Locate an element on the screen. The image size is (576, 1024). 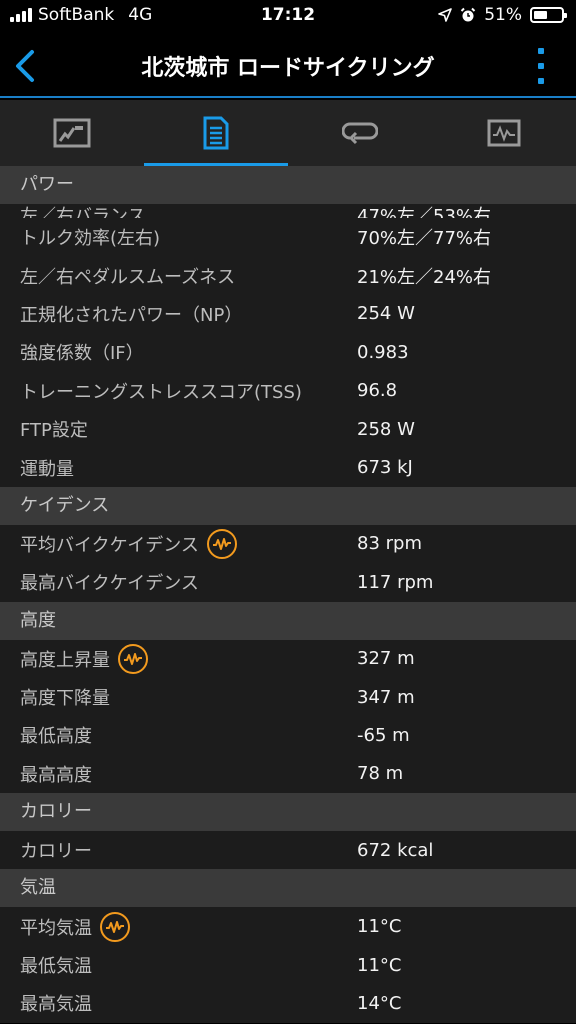
stat-label-cell: 高度上昇量 is located at coordinates (178, 658).